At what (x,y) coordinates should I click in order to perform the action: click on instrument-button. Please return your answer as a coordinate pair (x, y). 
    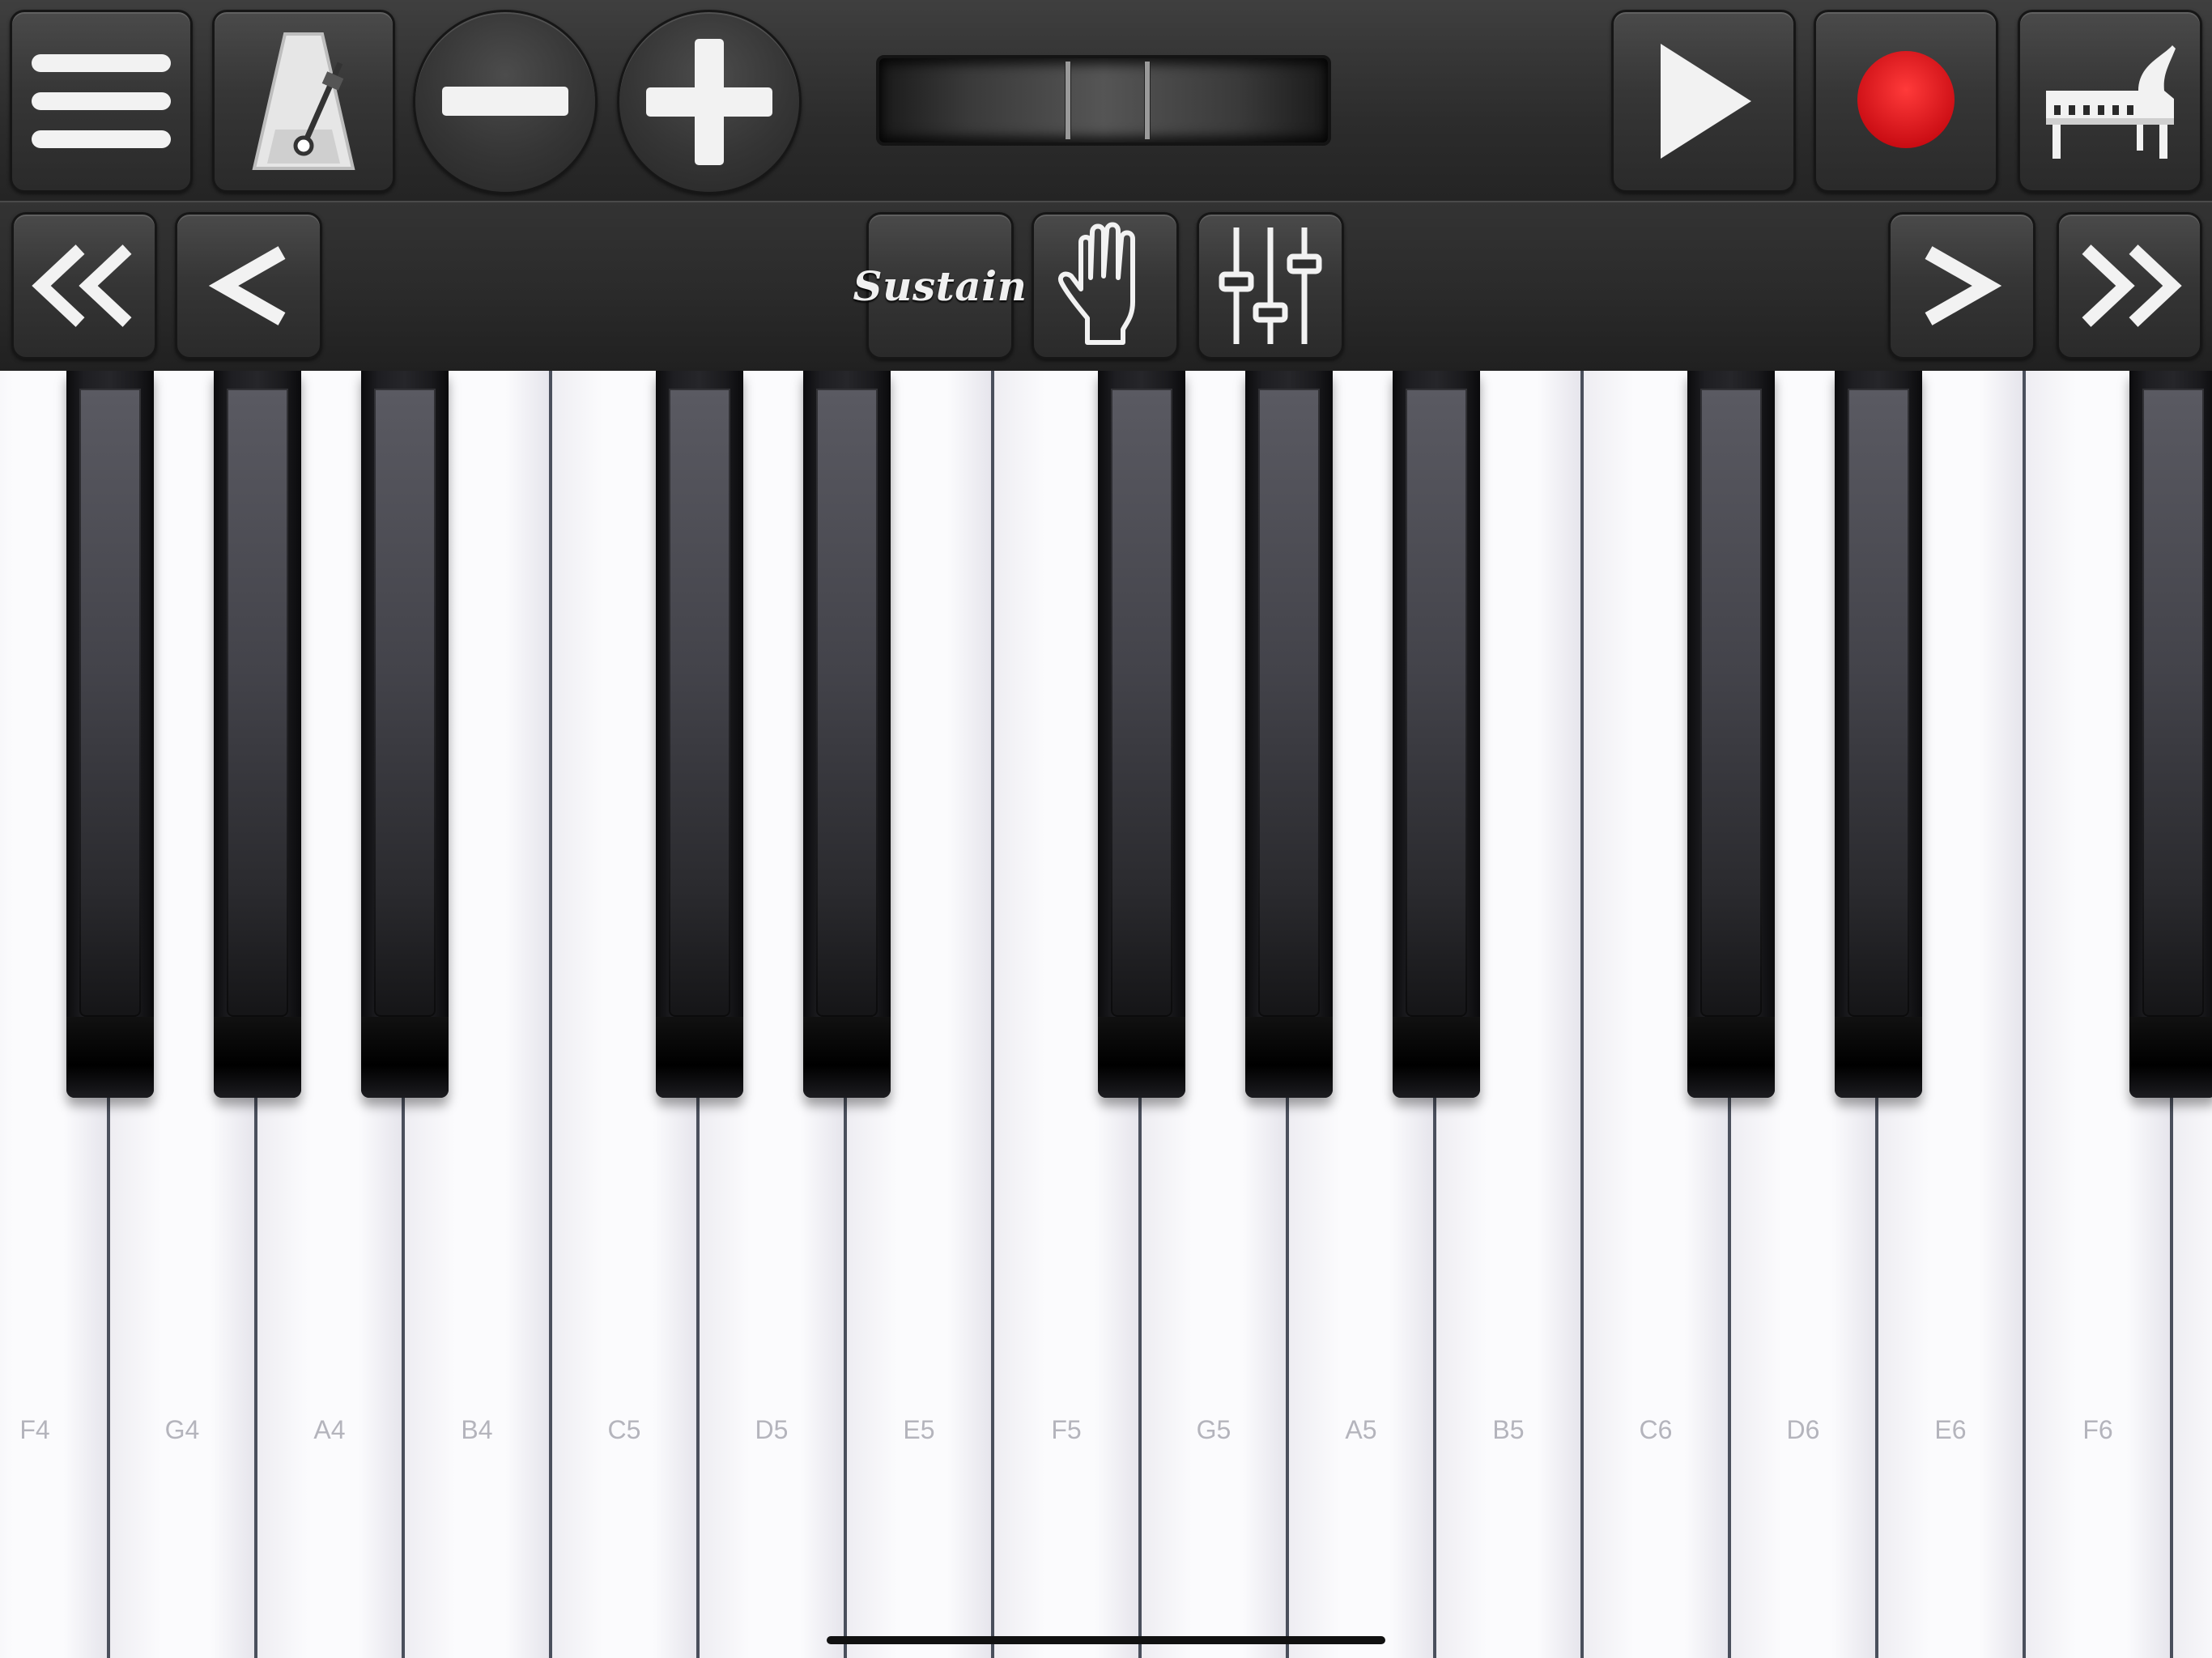
    Looking at the image, I should click on (2110, 101).